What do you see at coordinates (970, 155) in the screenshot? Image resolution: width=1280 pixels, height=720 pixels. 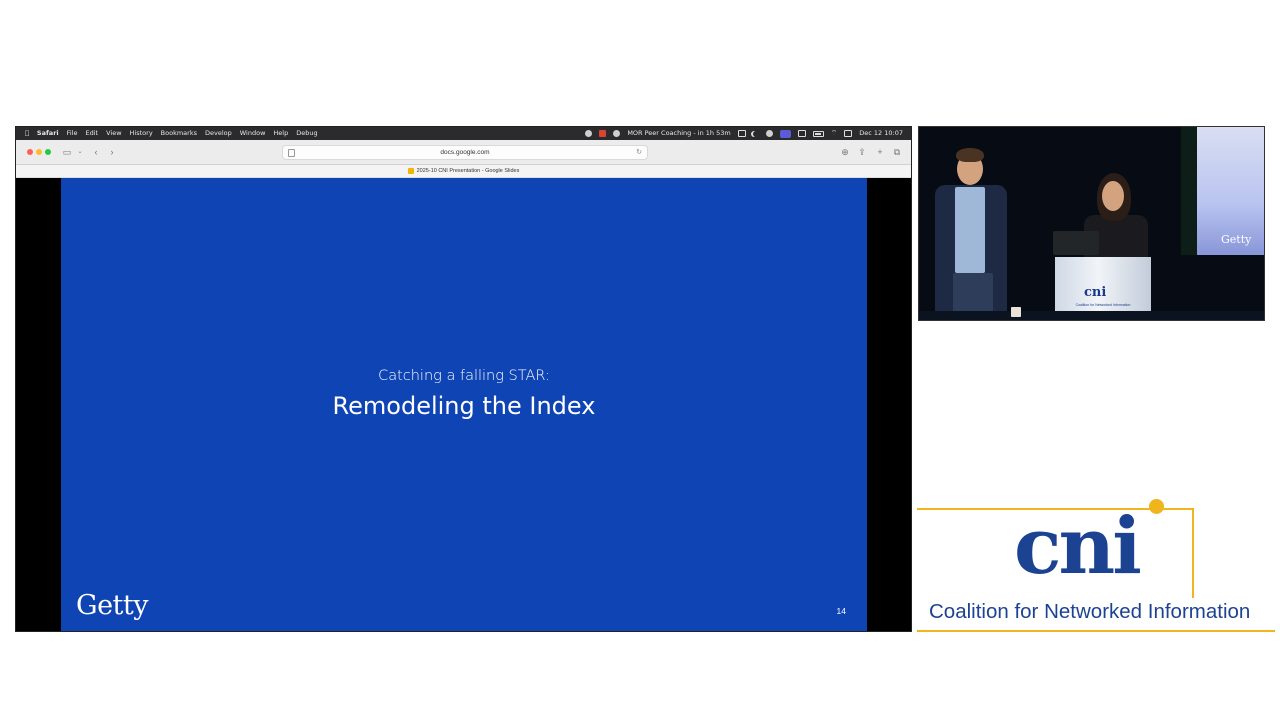 I see `speaker-male-hair` at bounding box center [970, 155].